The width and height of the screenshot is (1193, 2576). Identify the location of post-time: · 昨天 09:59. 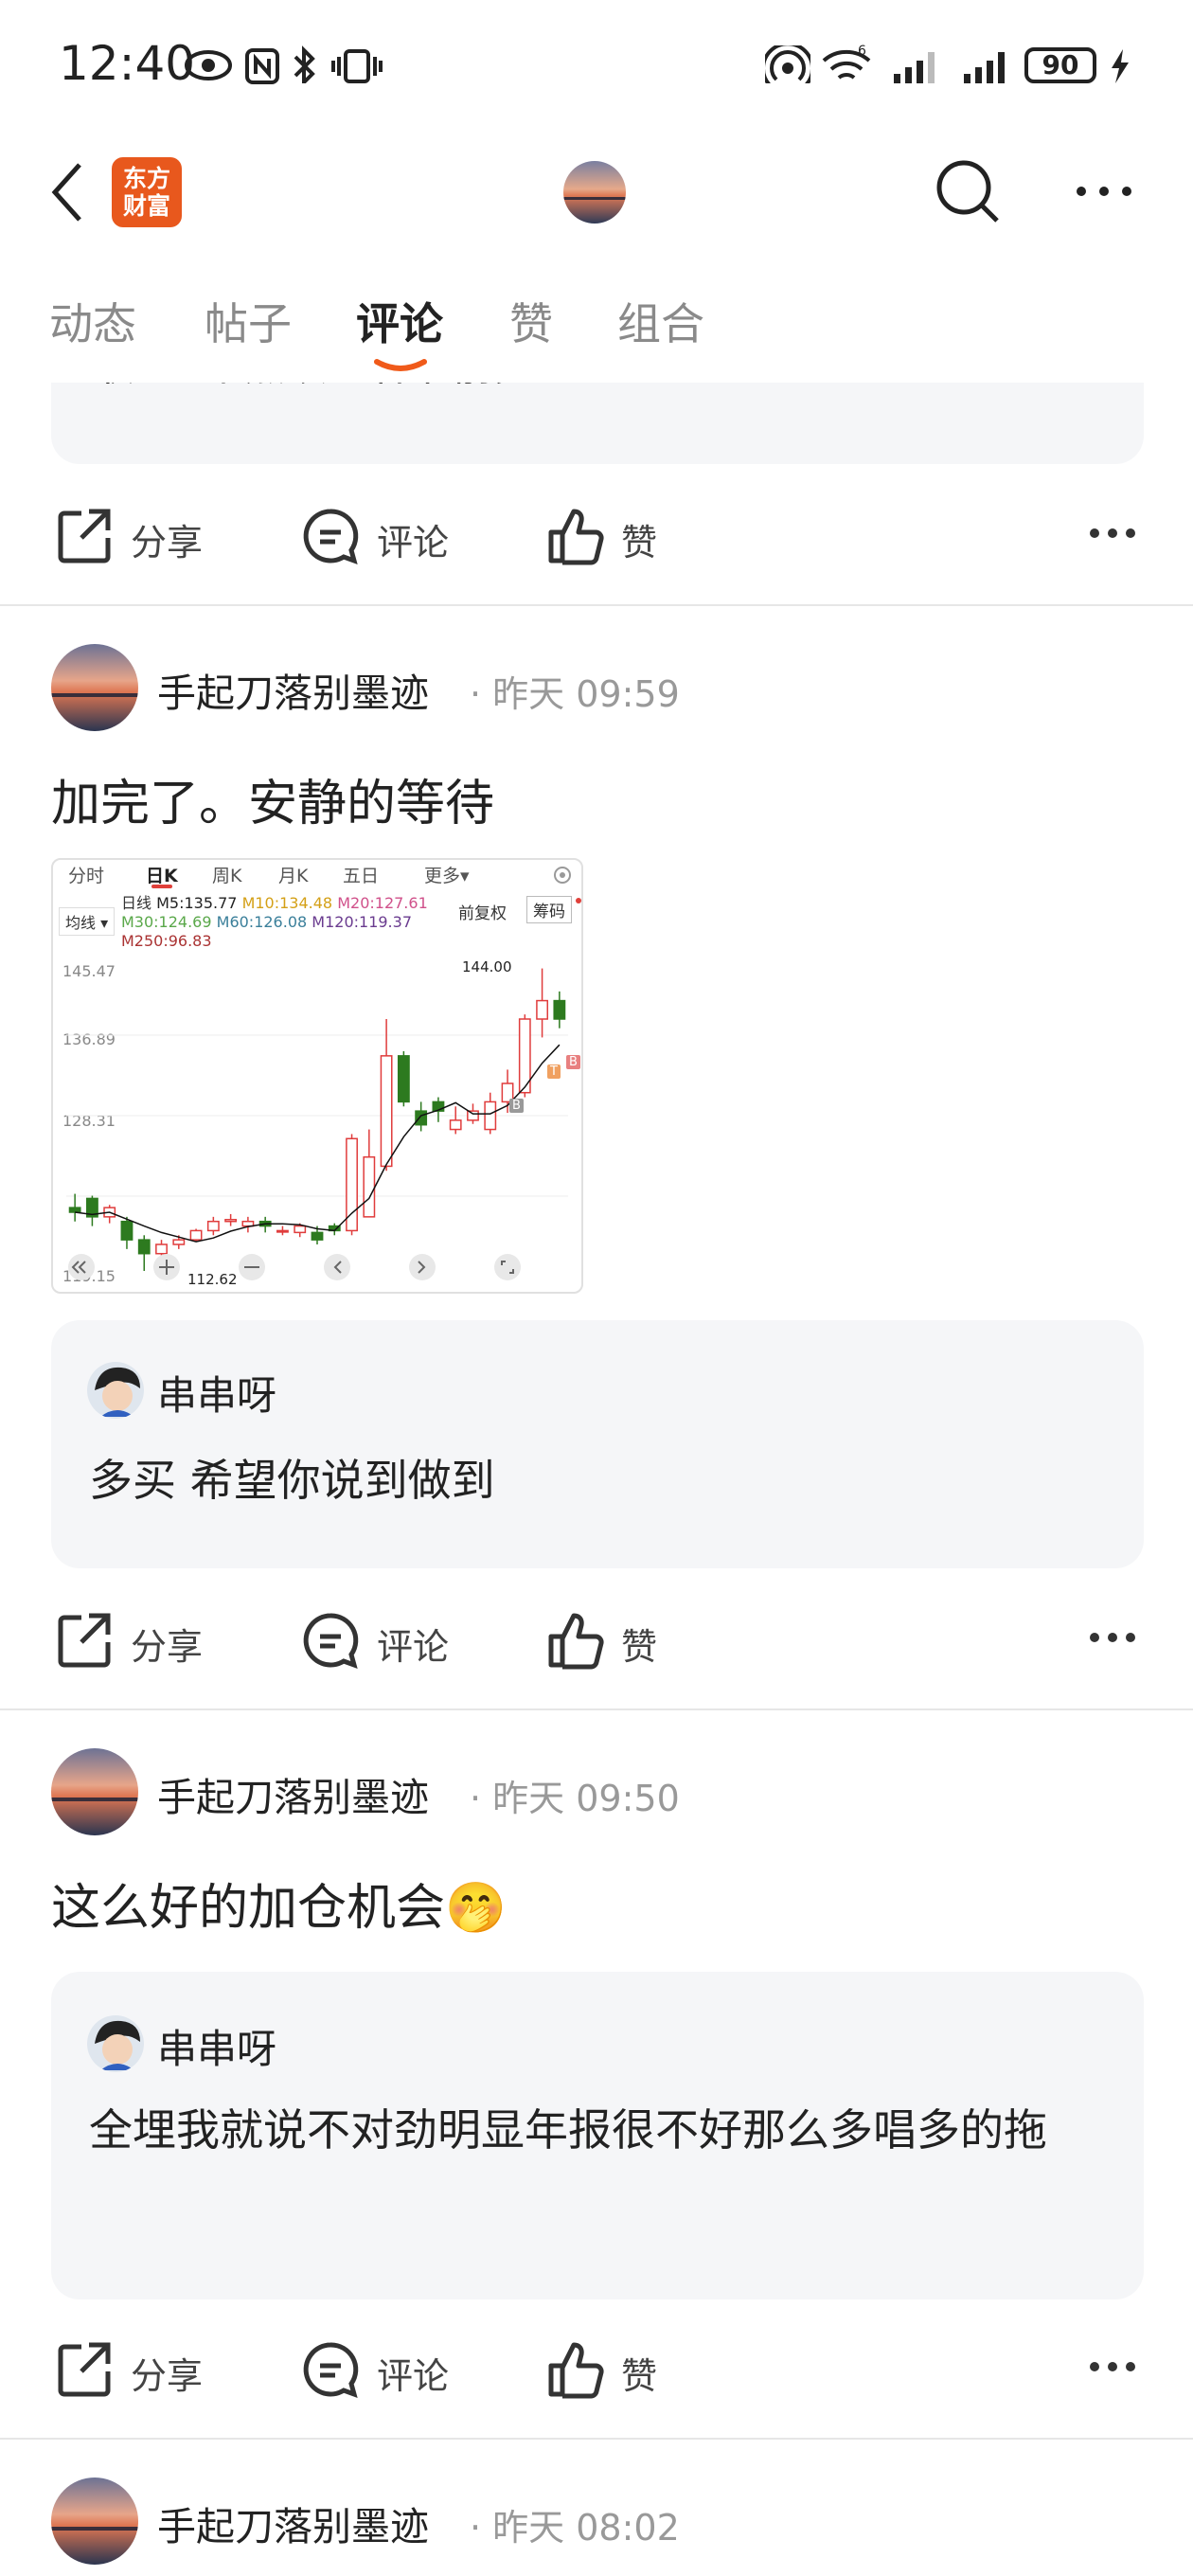
(575, 694).